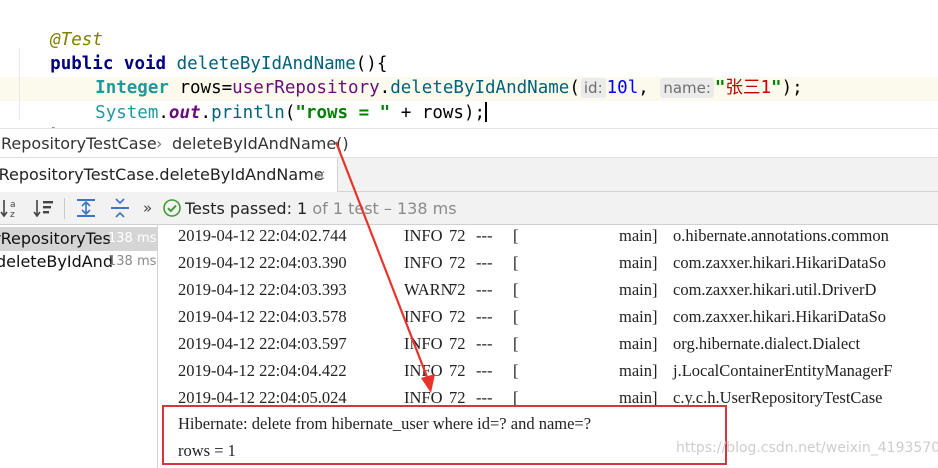  What do you see at coordinates (56, 261) in the screenshot?
I see `test-tree-item-label: deleteByIdAnd` at bounding box center [56, 261].